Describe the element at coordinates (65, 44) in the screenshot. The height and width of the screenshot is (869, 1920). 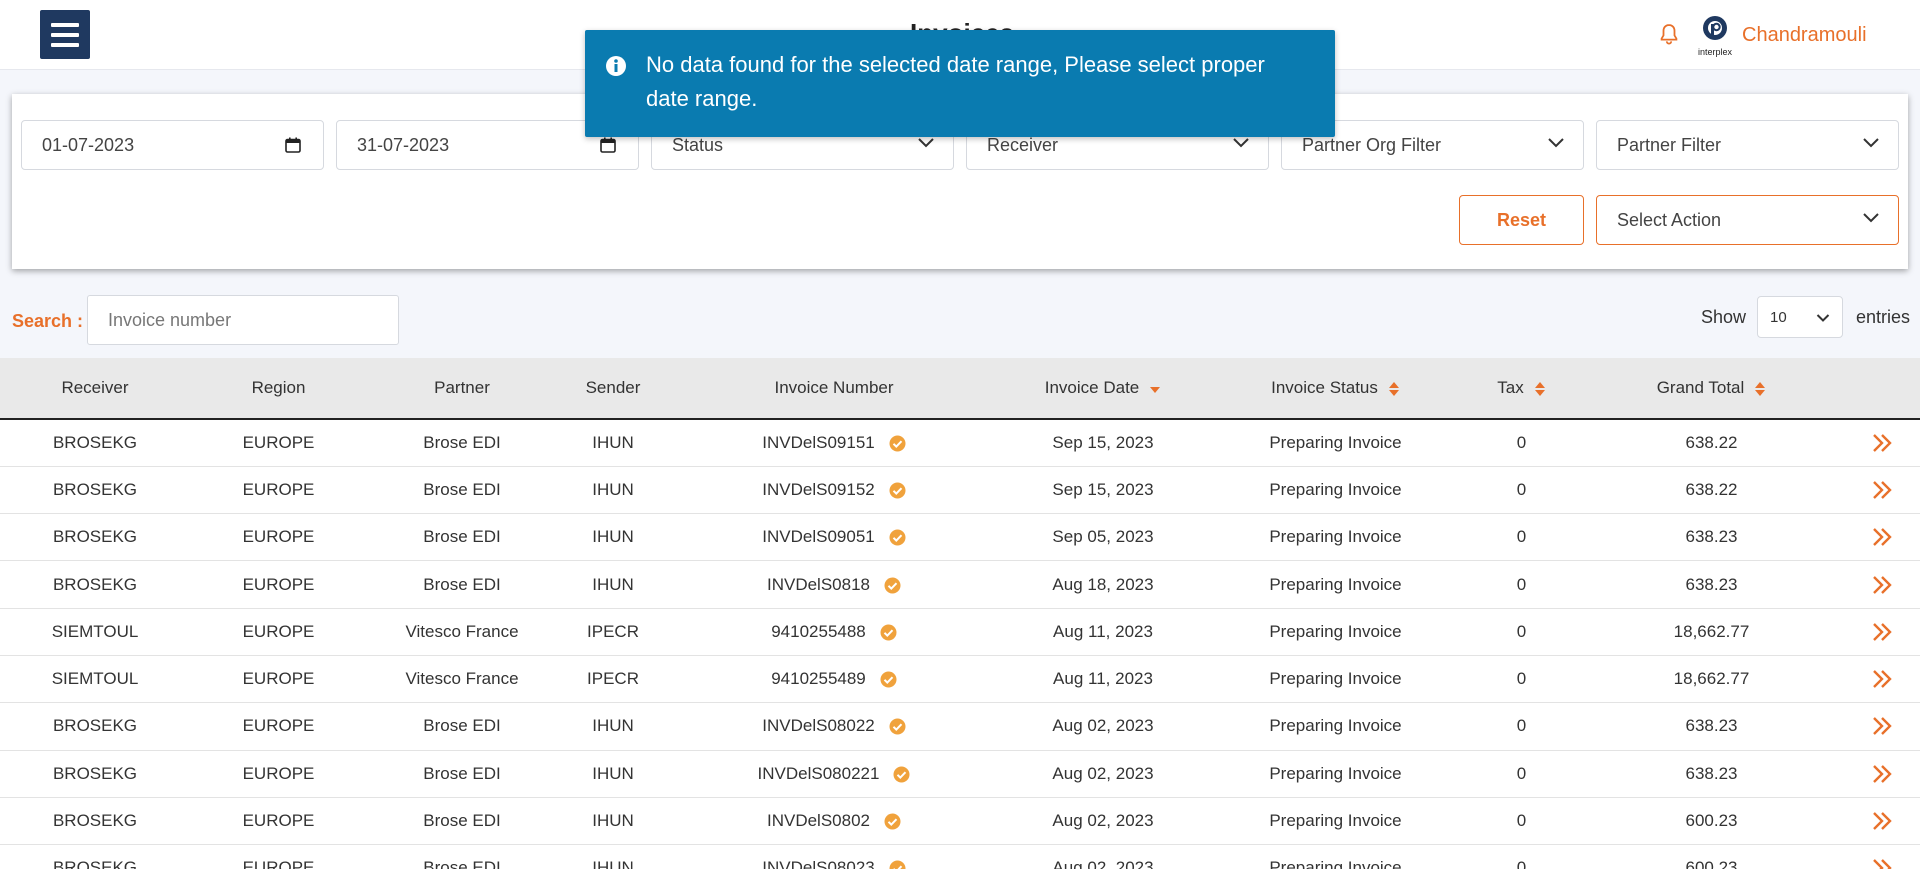
I see `hamburger-icon` at that location.